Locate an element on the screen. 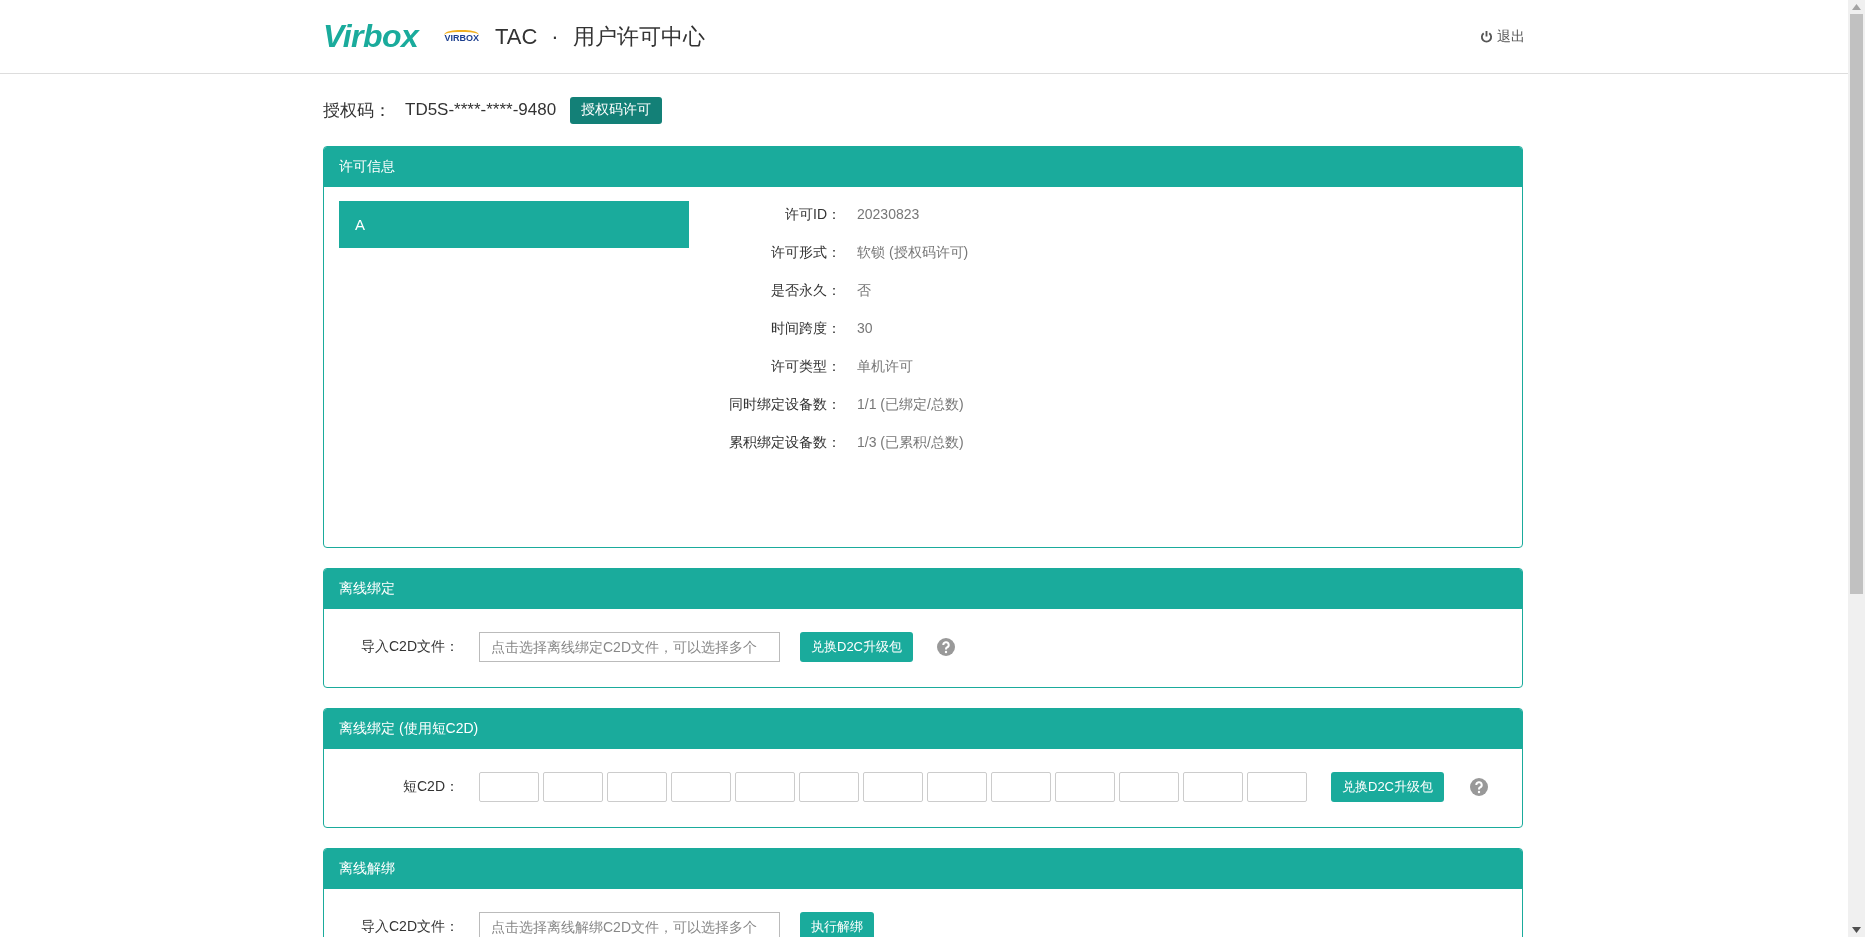  field-label: 是否永久： is located at coordinates (805, 290).